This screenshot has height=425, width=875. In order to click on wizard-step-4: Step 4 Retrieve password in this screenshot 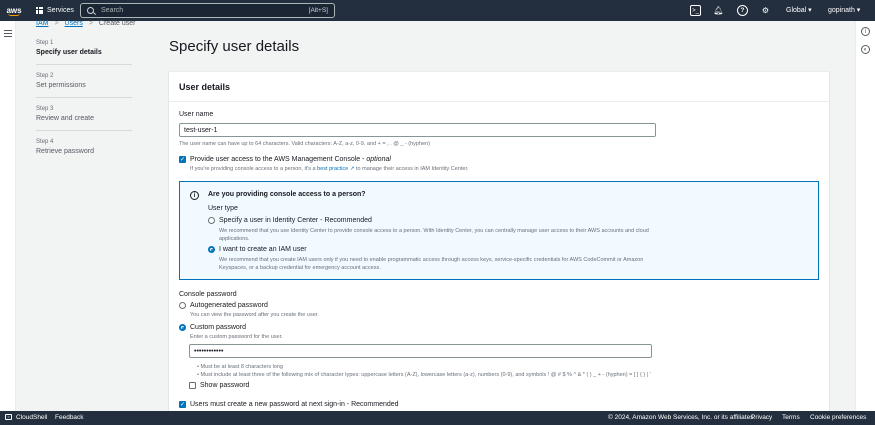, I will do `click(84, 151)`.